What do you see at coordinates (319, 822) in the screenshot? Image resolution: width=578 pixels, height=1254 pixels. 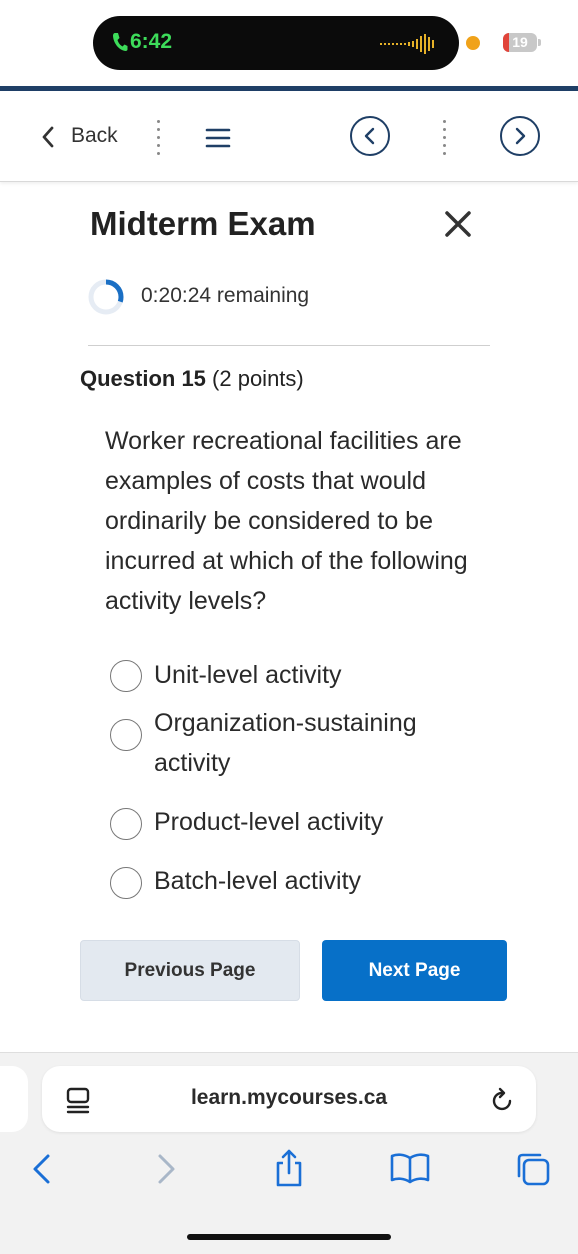 I see `option-label-product-level: Product-level activity` at bounding box center [319, 822].